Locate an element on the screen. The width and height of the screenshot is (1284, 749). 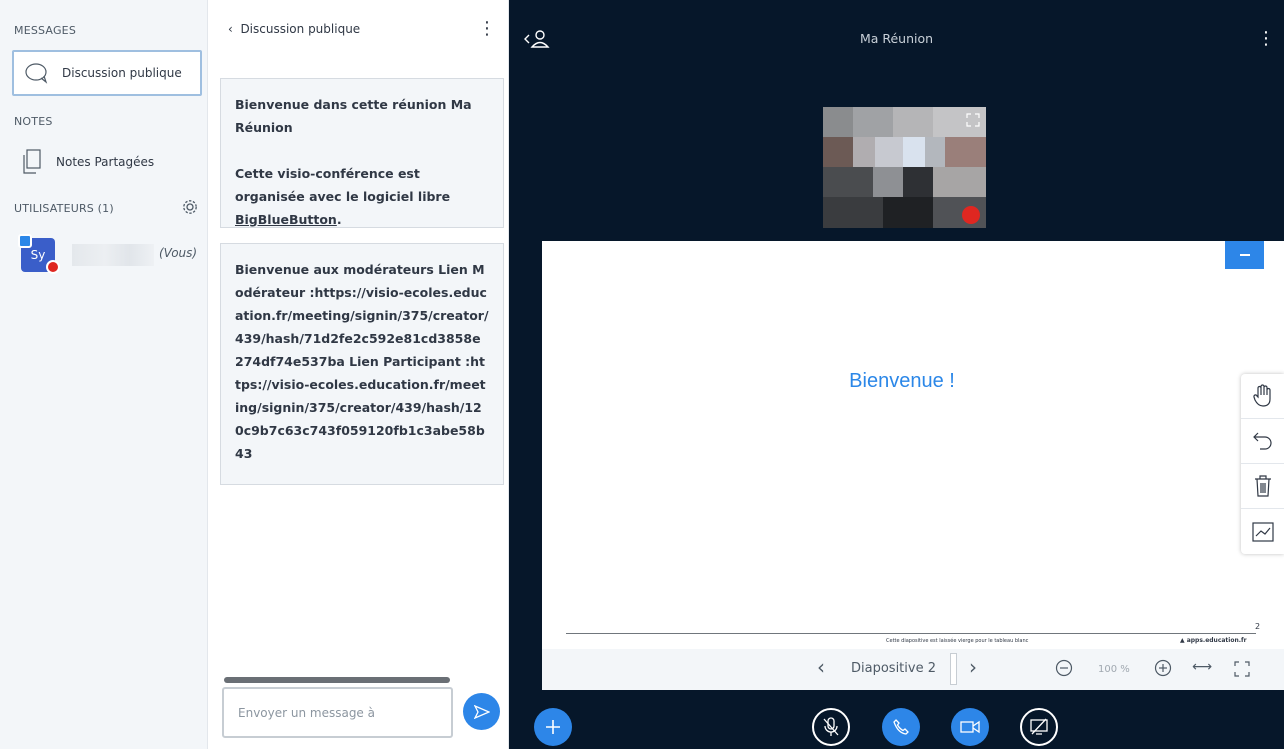
undo-button is located at coordinates (1262, 441).